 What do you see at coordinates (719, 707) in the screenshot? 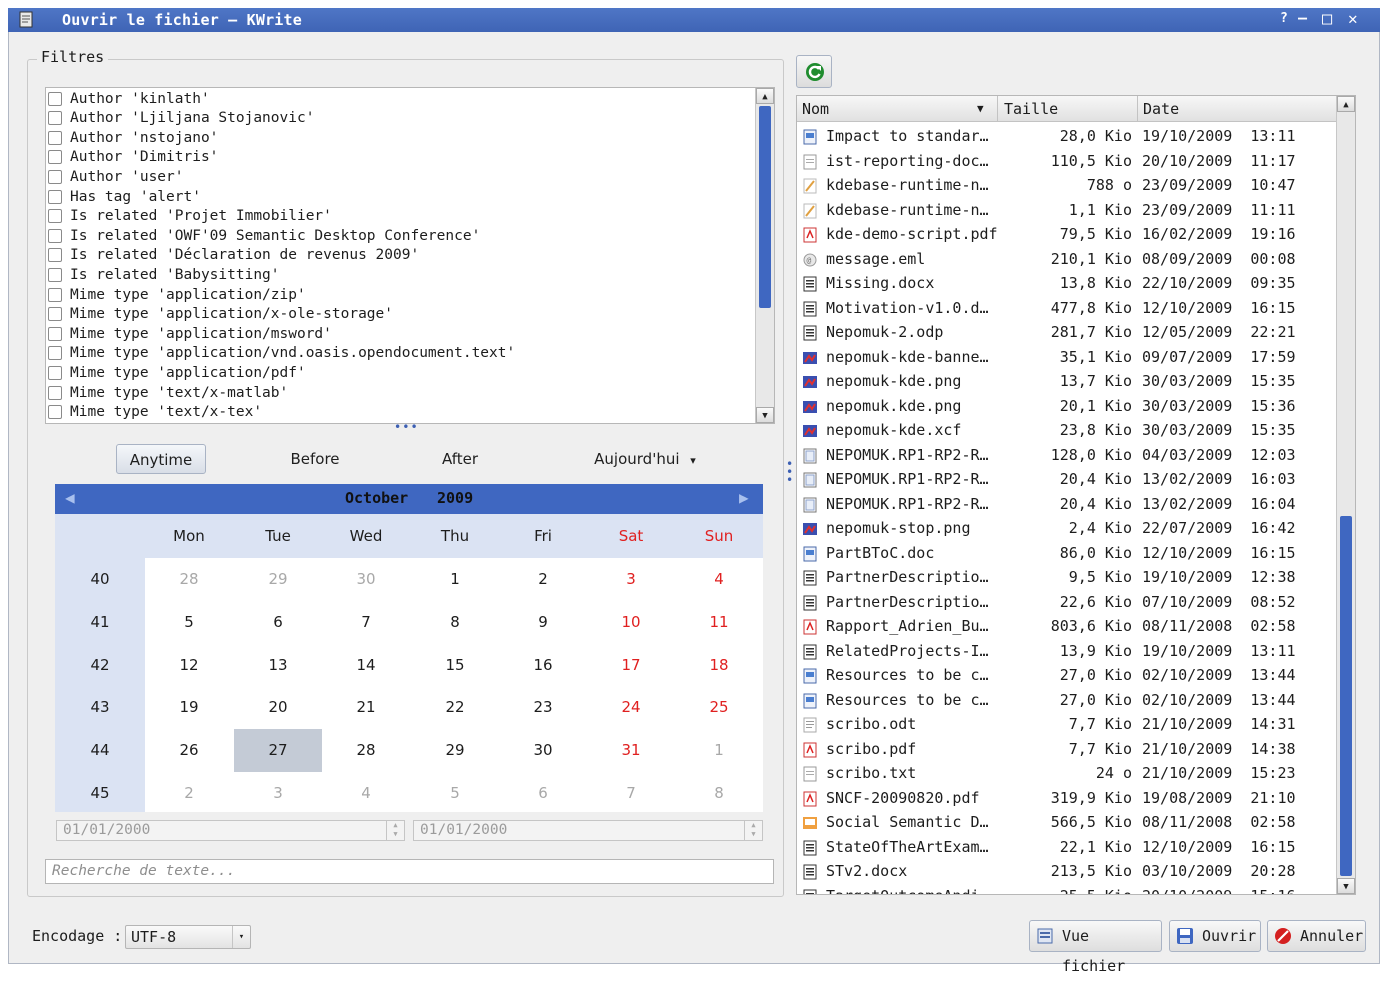
I see `calendar-day: 25` at bounding box center [719, 707].